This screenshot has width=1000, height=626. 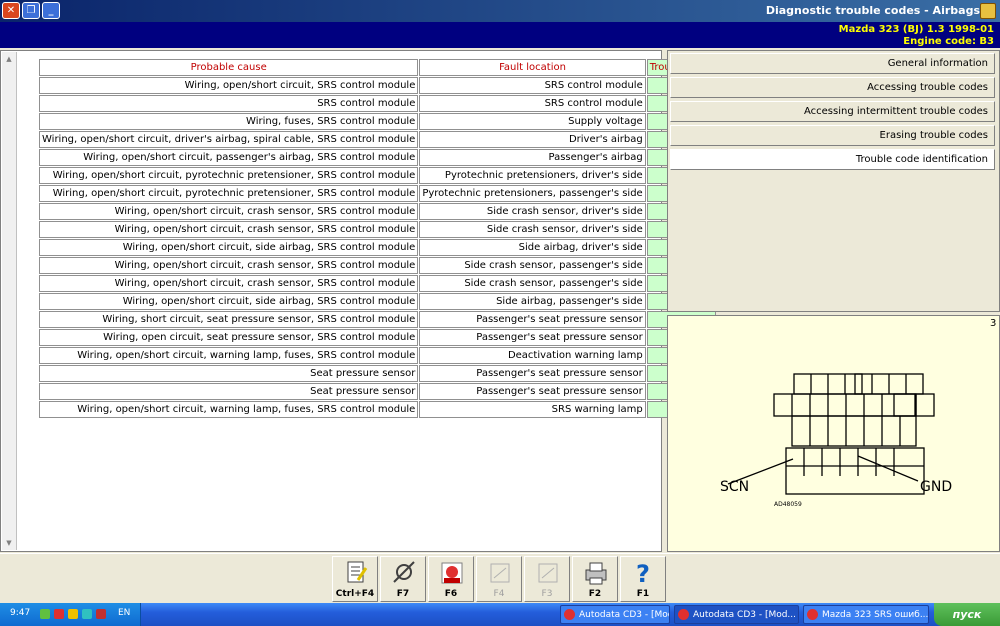 What do you see at coordinates (499, 579) in the screenshot?
I see `toolbar-button-f4: F4` at bounding box center [499, 579].